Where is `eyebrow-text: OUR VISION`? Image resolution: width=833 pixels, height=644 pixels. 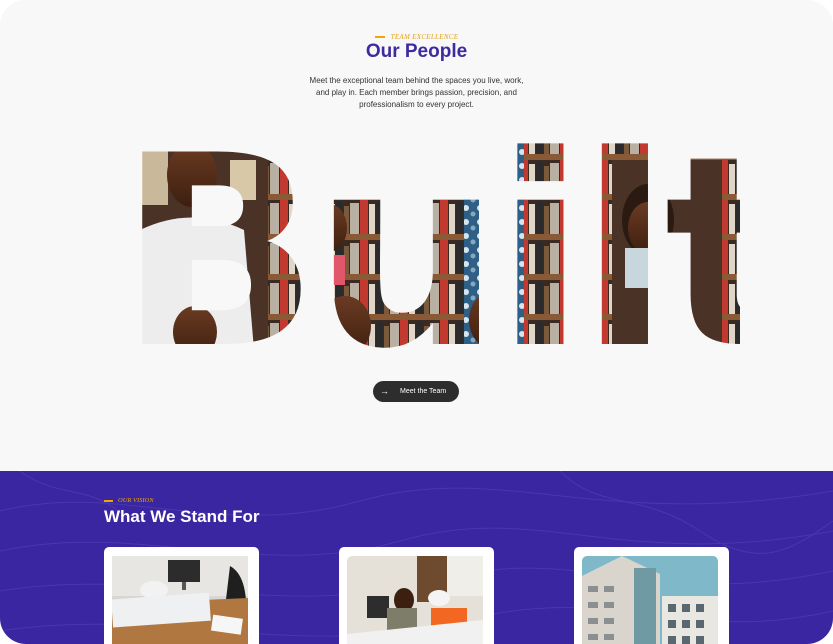 eyebrow-text: OUR VISION is located at coordinates (136, 500).